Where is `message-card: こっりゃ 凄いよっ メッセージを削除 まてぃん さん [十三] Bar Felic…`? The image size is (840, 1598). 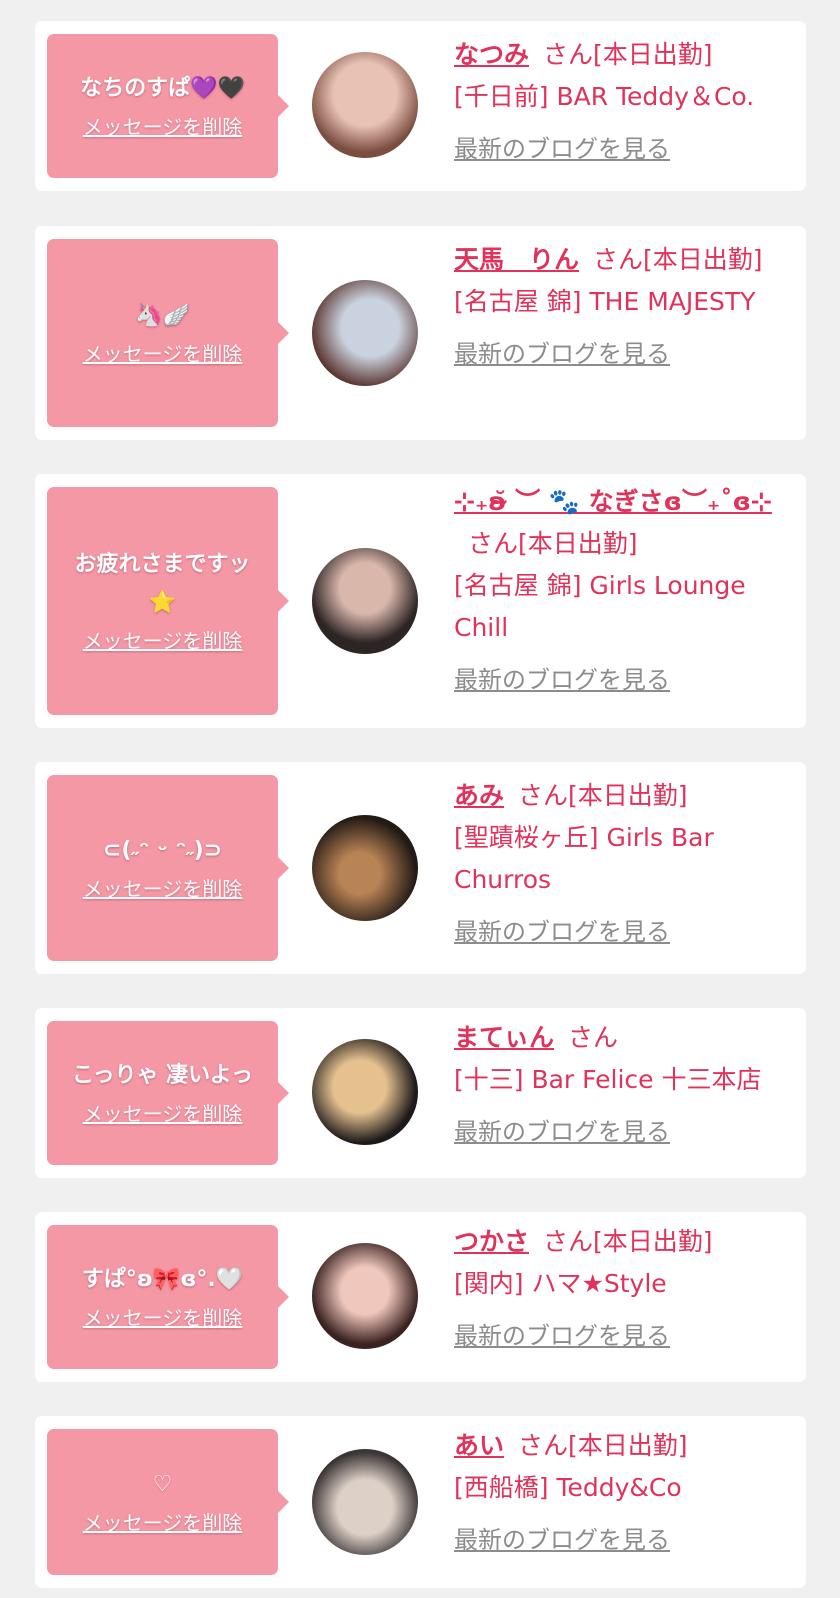 message-card: こっりゃ 凄いよっ メッセージを削除 まてぃん さん [十三] Bar Felic… is located at coordinates (420, 1093).